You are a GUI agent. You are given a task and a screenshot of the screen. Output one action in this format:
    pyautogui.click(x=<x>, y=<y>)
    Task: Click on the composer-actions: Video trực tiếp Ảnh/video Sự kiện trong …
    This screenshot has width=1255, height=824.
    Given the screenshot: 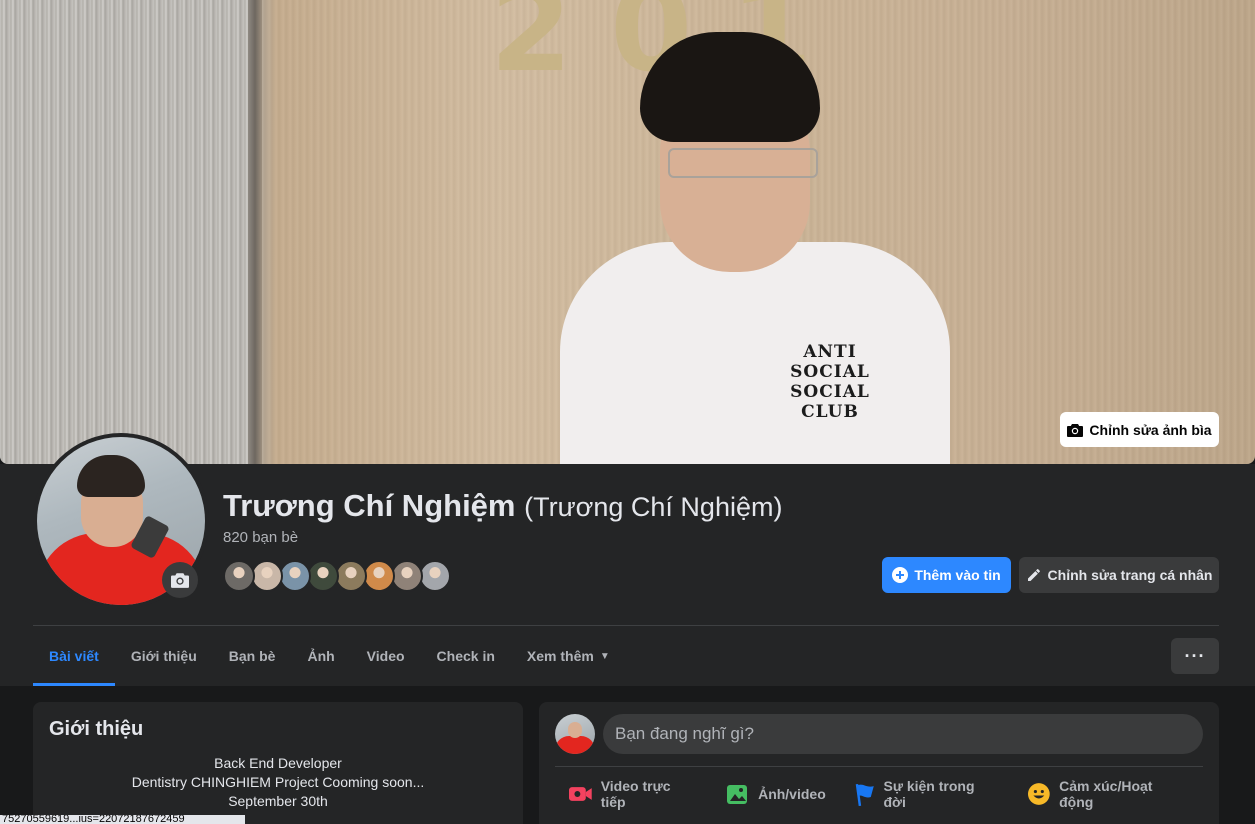 What is the action you would take?
    pyautogui.click(x=879, y=794)
    